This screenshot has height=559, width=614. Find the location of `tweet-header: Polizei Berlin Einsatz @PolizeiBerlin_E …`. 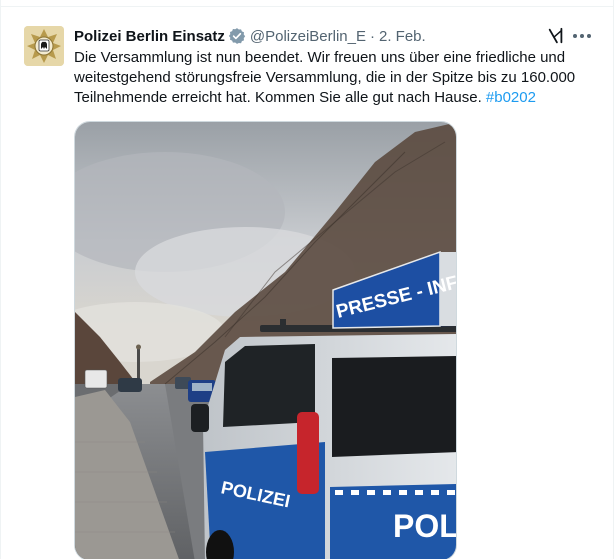

tweet-header: Polizei Berlin Einsatz @PolizeiBerlin_E … is located at coordinates (250, 36).